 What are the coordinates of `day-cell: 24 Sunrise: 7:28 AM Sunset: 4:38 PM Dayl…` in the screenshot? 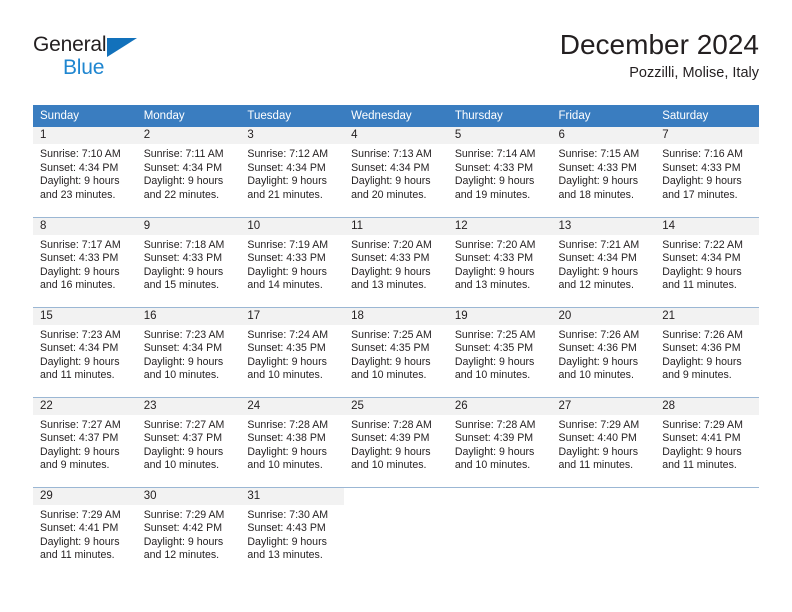 It's located at (292, 441).